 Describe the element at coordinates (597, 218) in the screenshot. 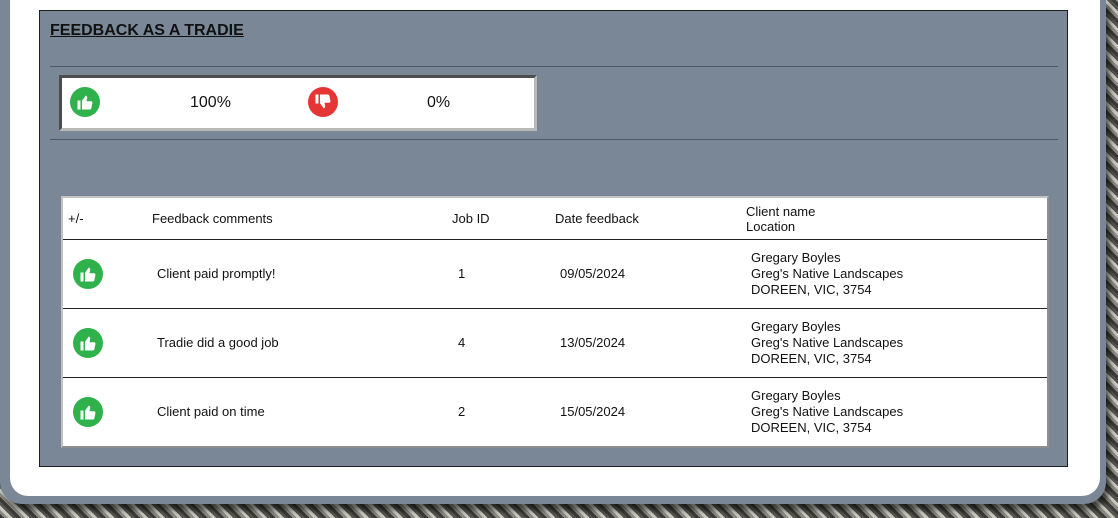

I see `header-date: Date feedback` at that location.